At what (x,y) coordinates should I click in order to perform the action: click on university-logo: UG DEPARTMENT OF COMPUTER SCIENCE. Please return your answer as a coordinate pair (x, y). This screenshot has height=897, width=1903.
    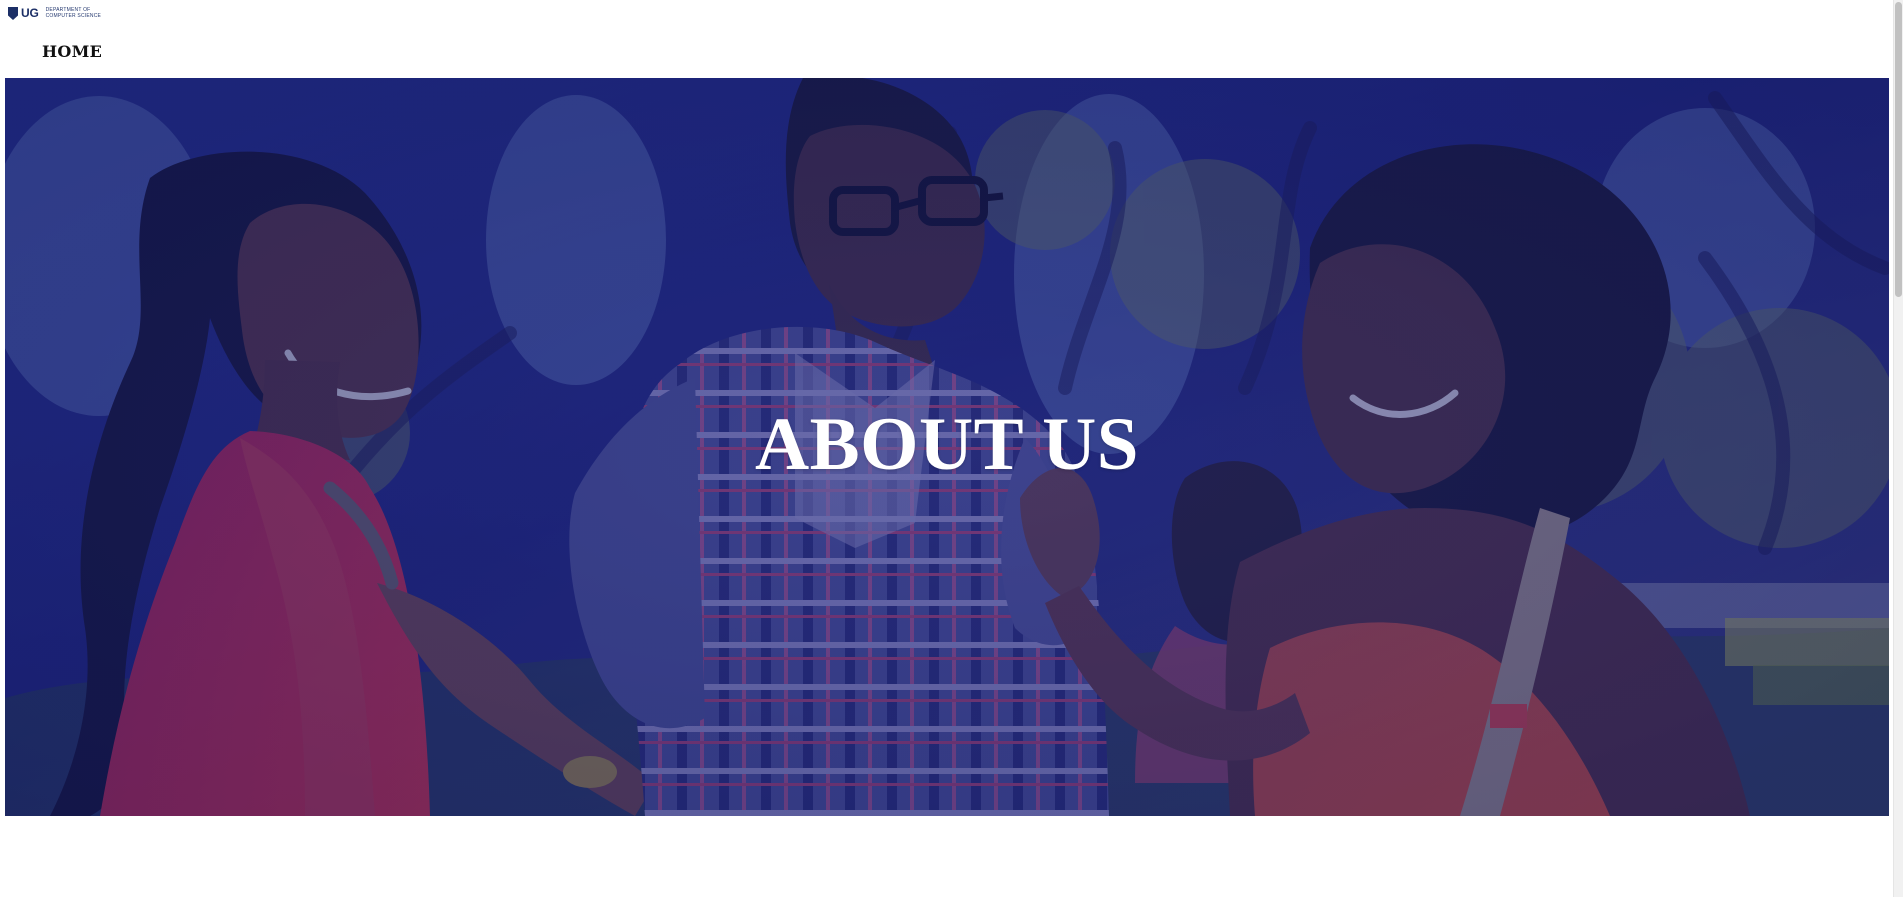
    Looking at the image, I should click on (54, 12).